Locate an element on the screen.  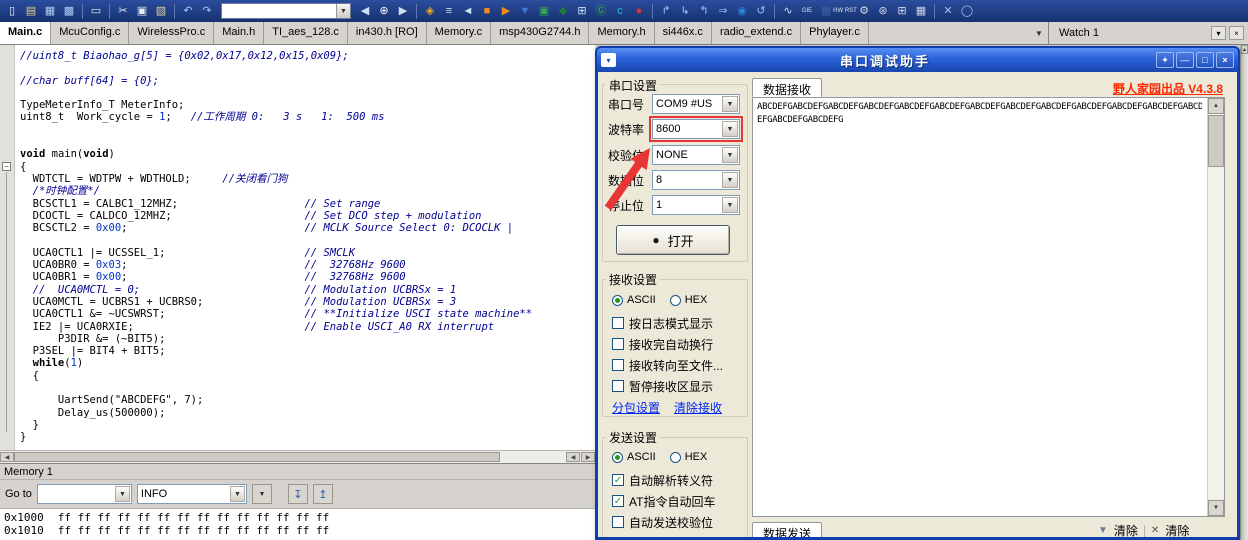
tab-main-c: Main.c is located at coordinates (26, 33).